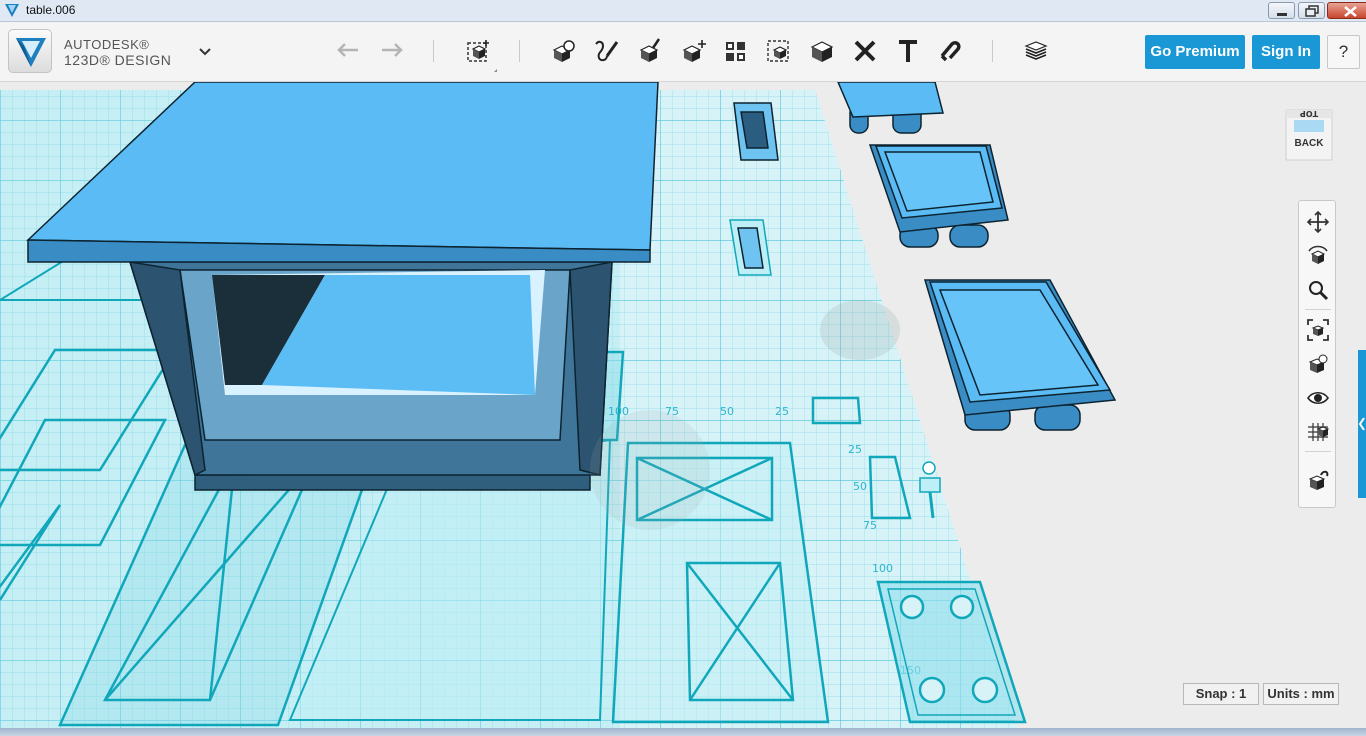 The height and width of the screenshot is (736, 1366). I want to click on minimize-icon, so click(1282, 14).